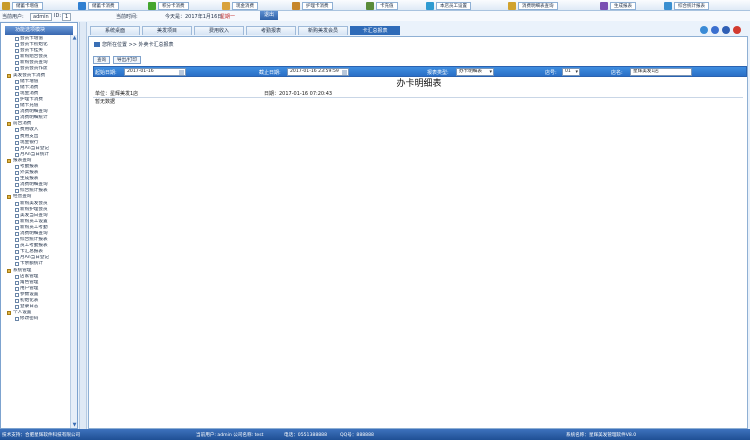 The height and width of the screenshot is (440, 750). Describe the element at coordinates (438, 73) in the screenshot. I see `report-type-label: 报表类型:` at that location.